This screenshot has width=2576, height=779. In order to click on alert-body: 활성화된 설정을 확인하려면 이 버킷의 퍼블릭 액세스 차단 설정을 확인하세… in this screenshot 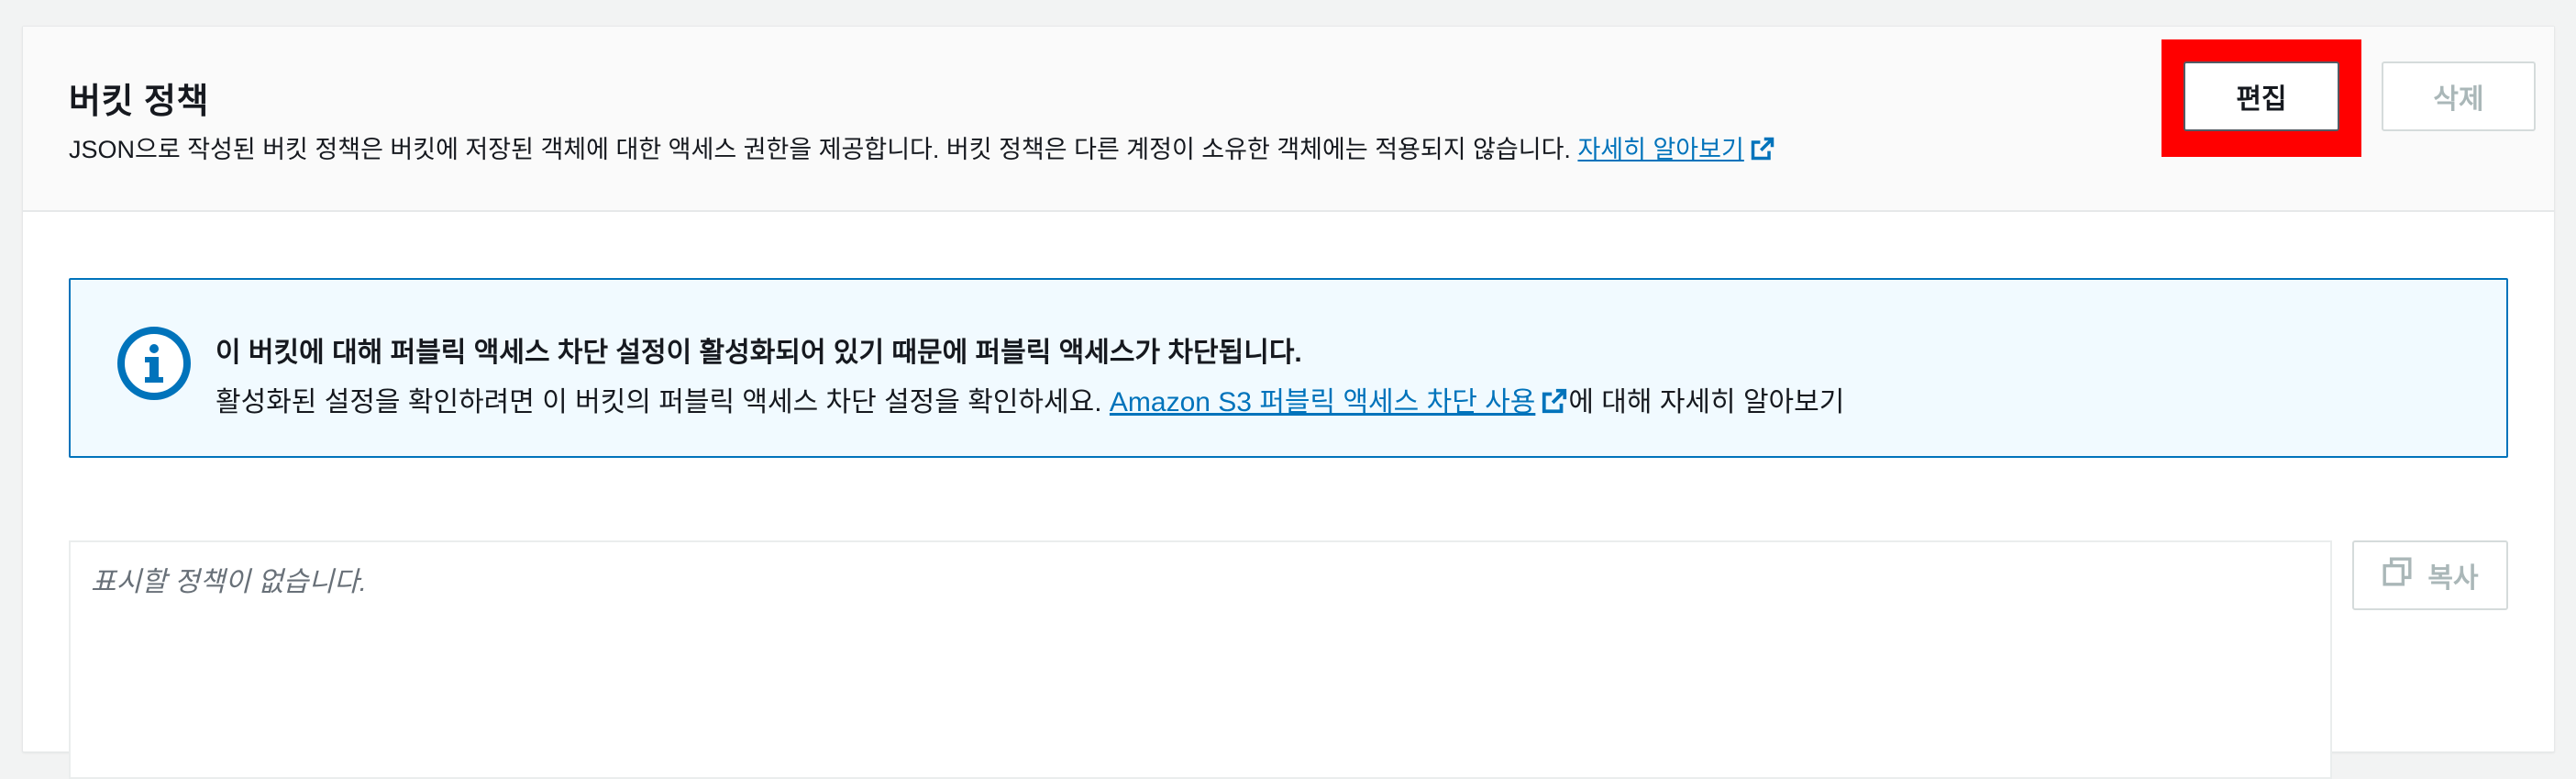, I will do `click(1030, 400)`.